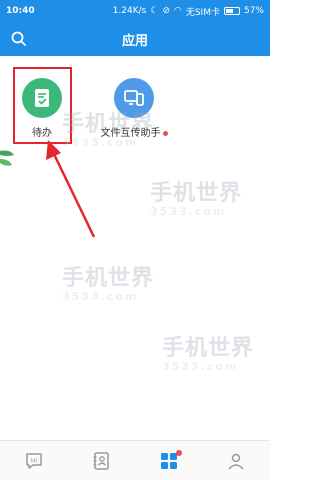 This screenshot has width=320, height=480. What do you see at coordinates (169, 461) in the screenshot?
I see `tab-apps` at bounding box center [169, 461].